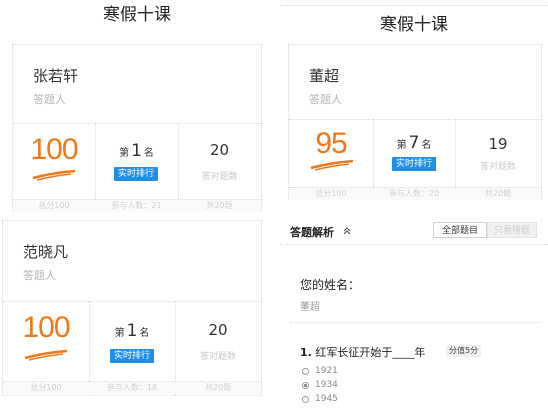  What do you see at coordinates (312, 232) in the screenshot?
I see `analysis-title: 答题解析` at bounding box center [312, 232].